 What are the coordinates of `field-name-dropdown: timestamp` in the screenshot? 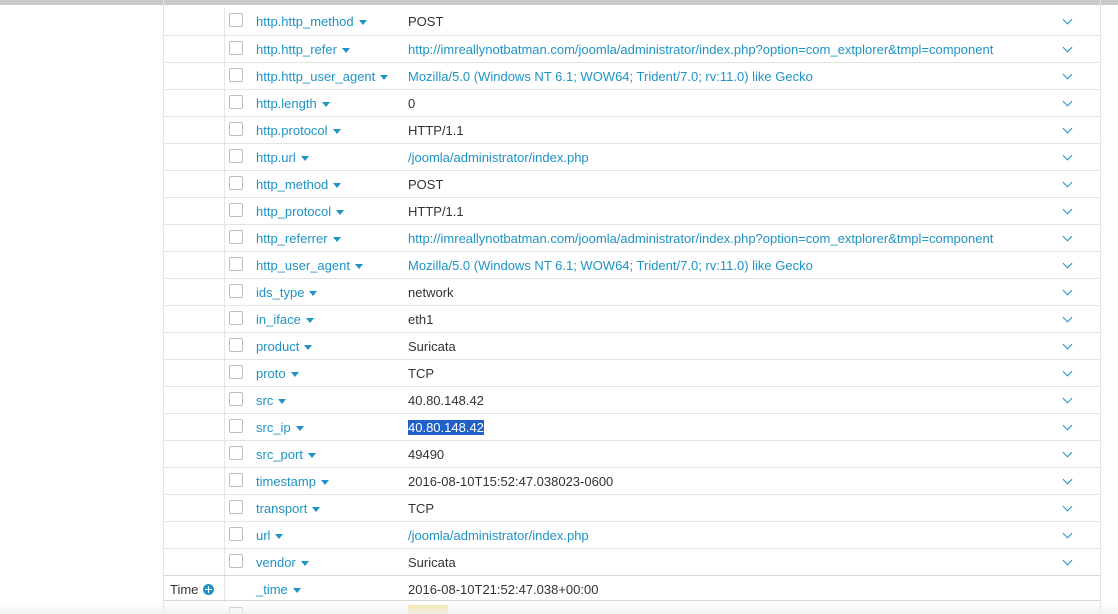 It's located at (292, 481).